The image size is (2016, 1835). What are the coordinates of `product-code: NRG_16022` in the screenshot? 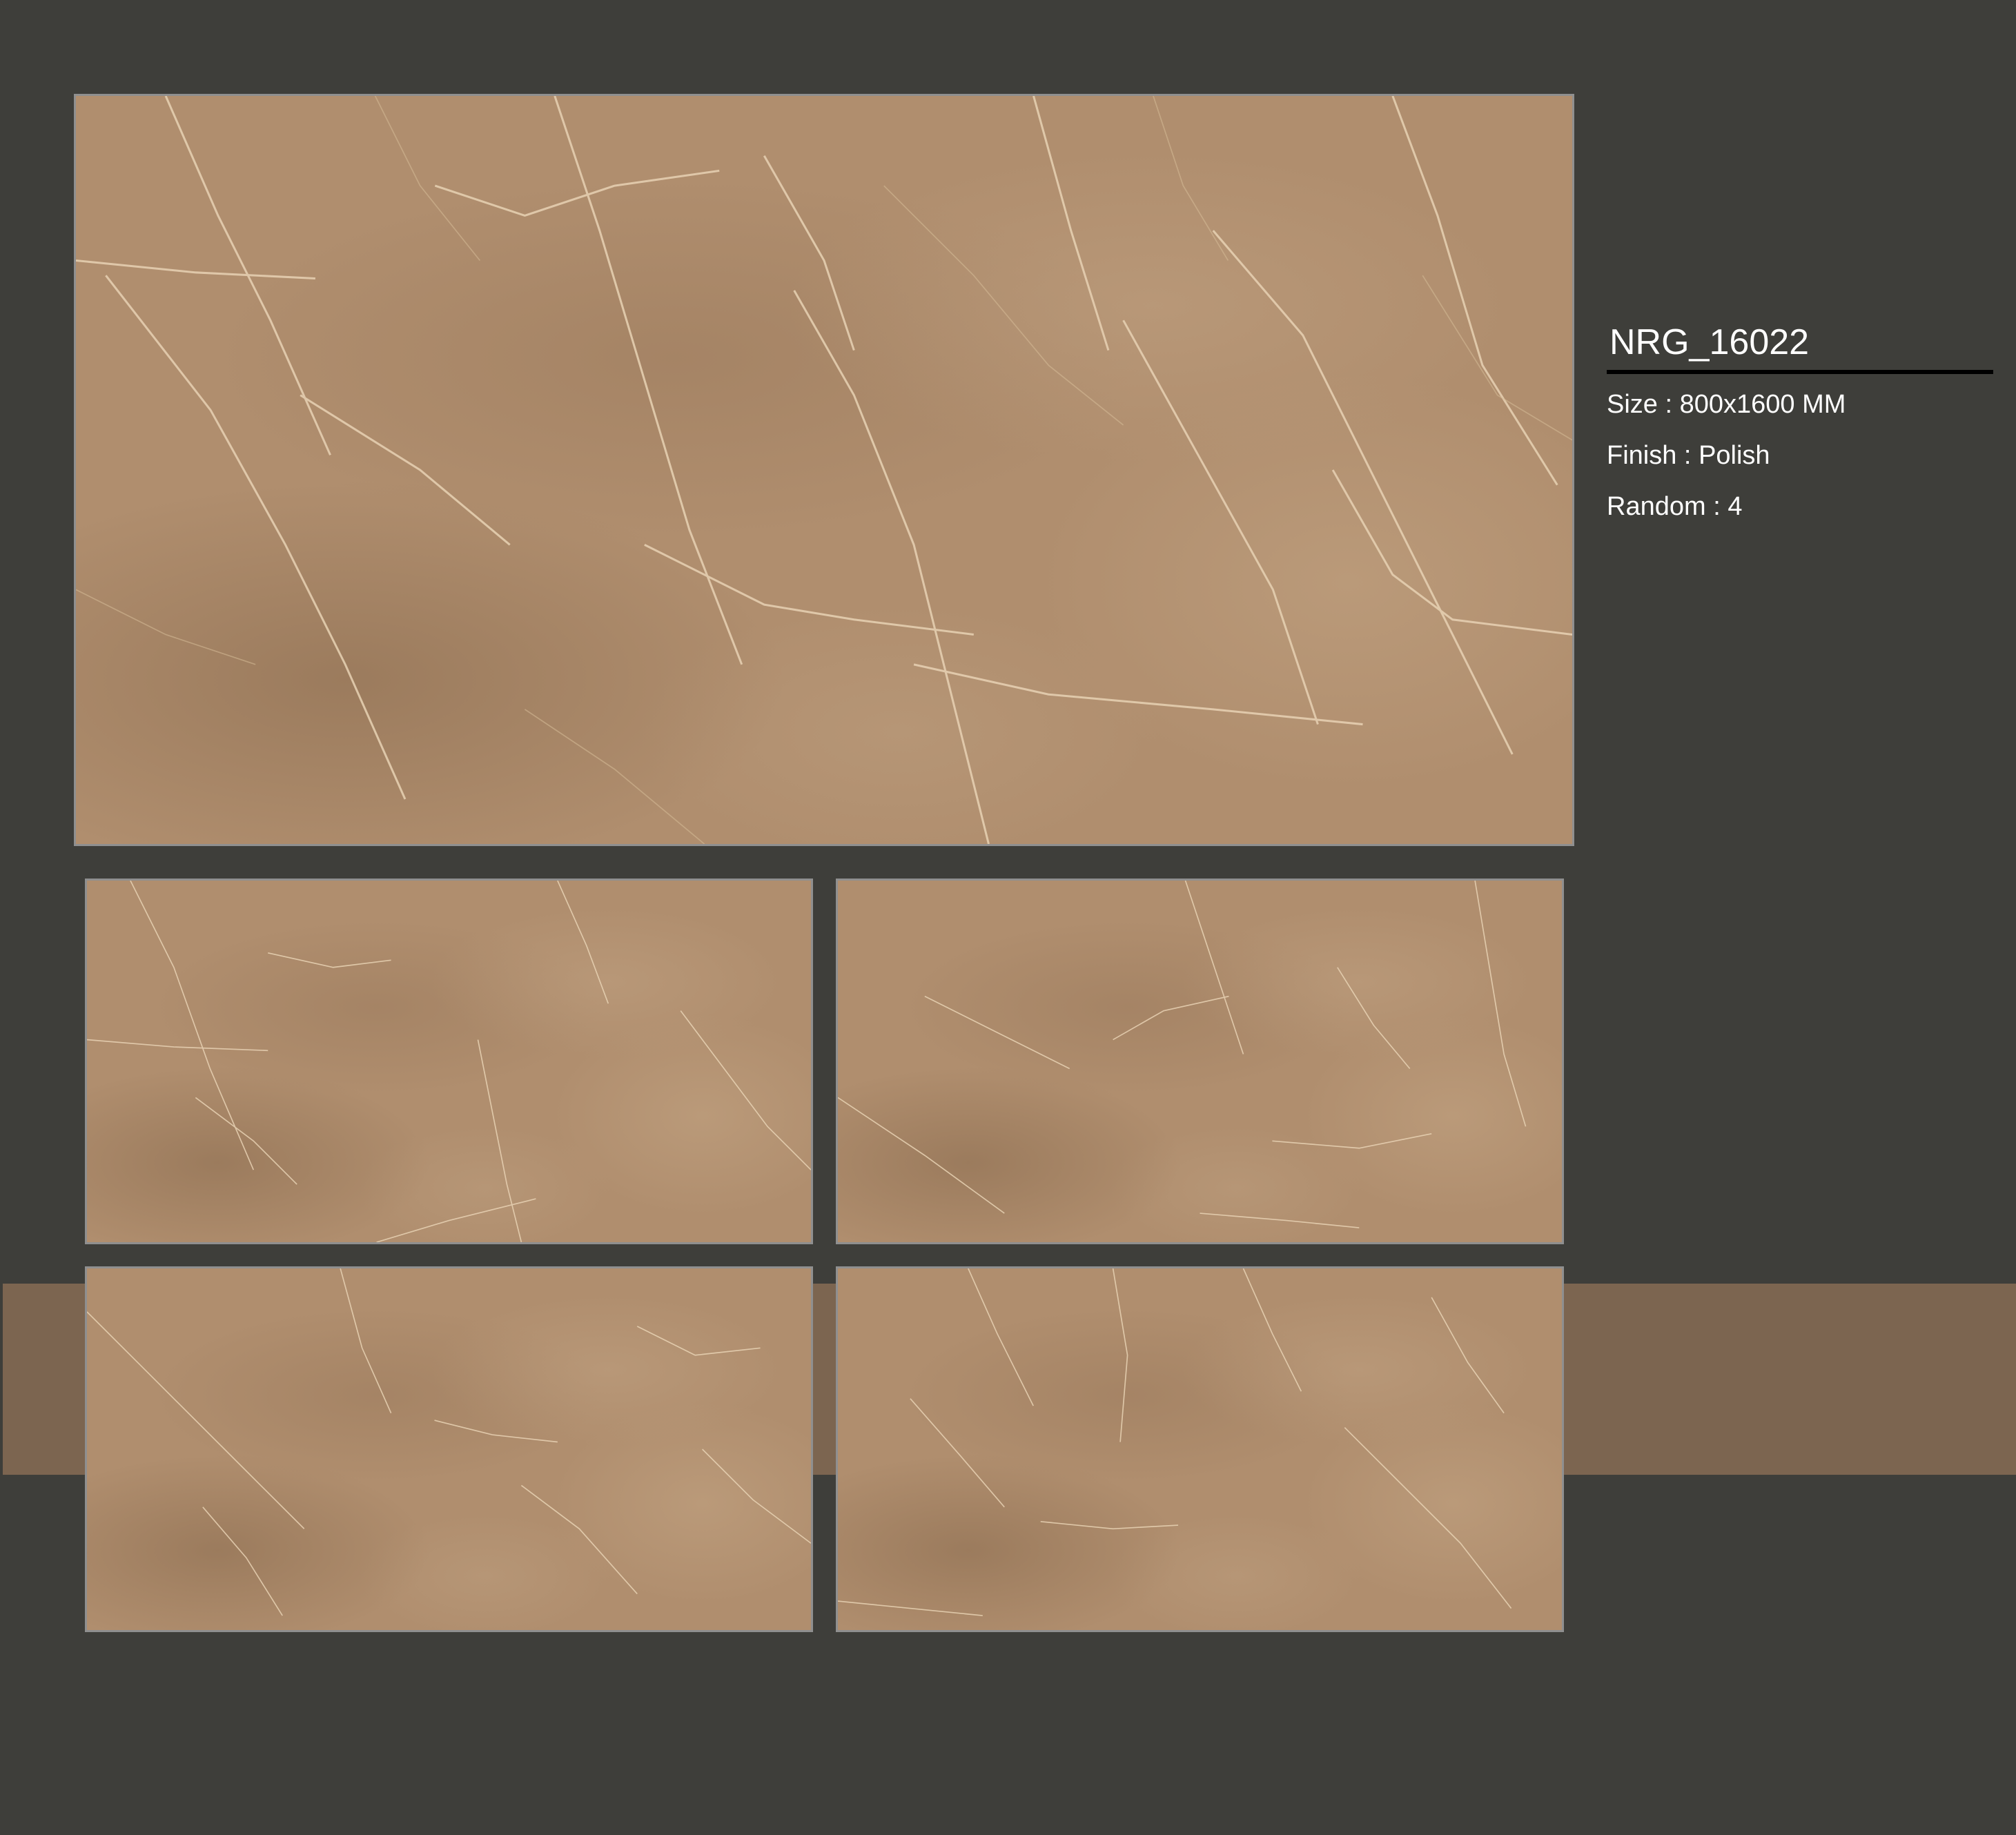 It's located at (1710, 342).